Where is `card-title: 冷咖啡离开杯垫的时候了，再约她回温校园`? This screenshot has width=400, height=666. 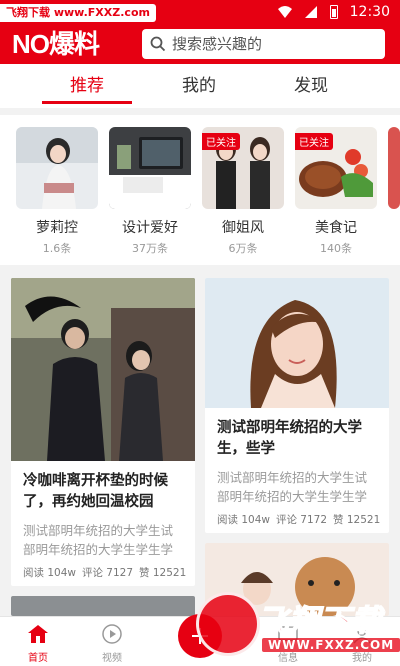
card-title: 冷咖啡离开杯垫的时候了，再约她回温校园 is located at coordinates (95, 491).